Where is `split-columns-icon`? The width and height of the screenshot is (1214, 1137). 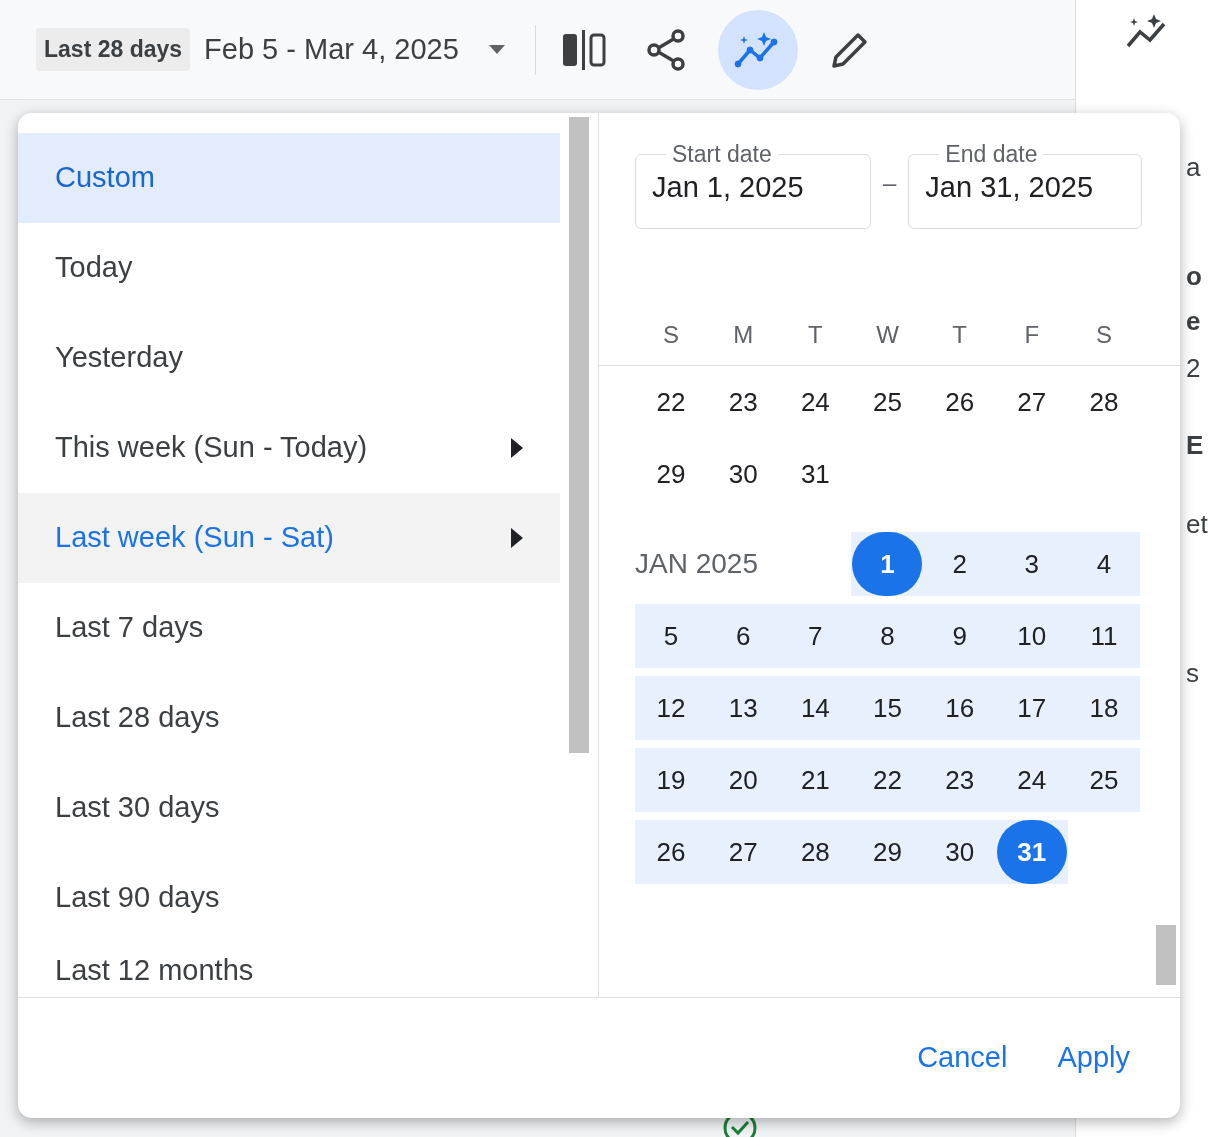
split-columns-icon is located at coordinates (583, 49).